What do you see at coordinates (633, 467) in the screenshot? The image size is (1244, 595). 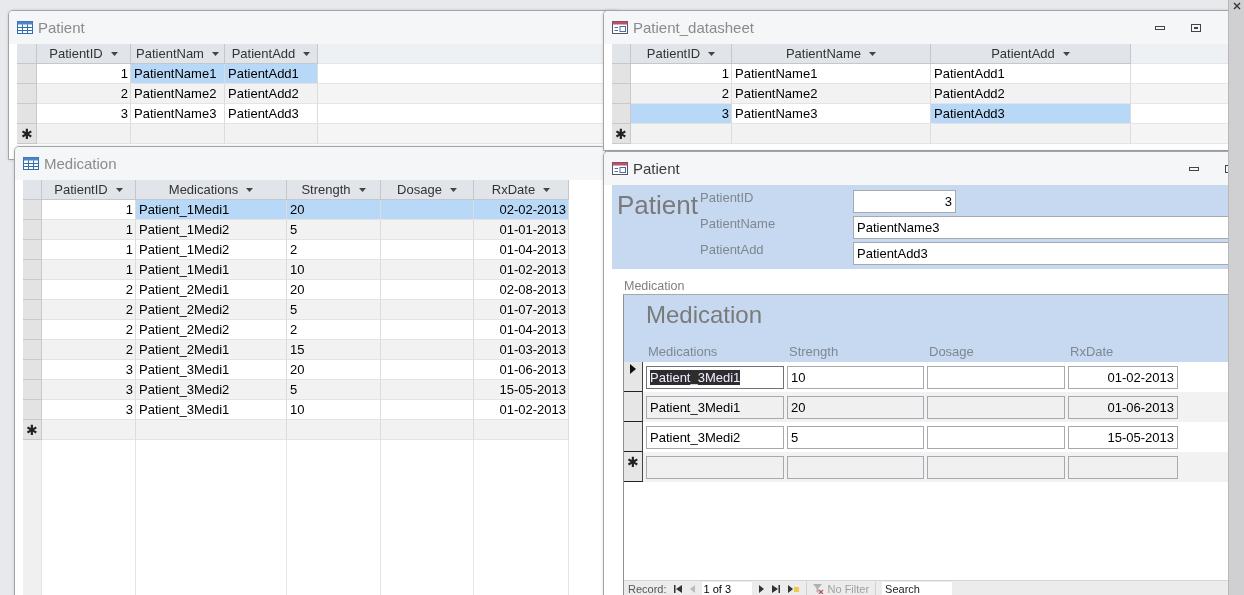 I see `new-record-selector: ✱` at bounding box center [633, 467].